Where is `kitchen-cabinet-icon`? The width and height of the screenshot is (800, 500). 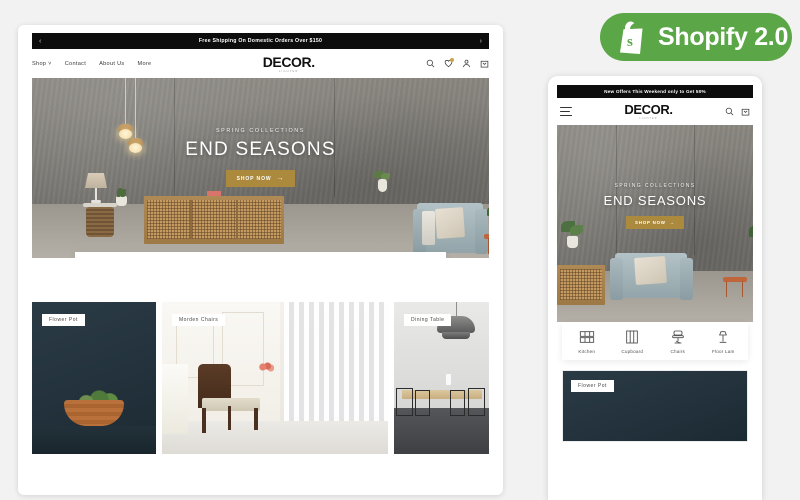
kitchen-cabinet-icon is located at coordinates (587, 337).